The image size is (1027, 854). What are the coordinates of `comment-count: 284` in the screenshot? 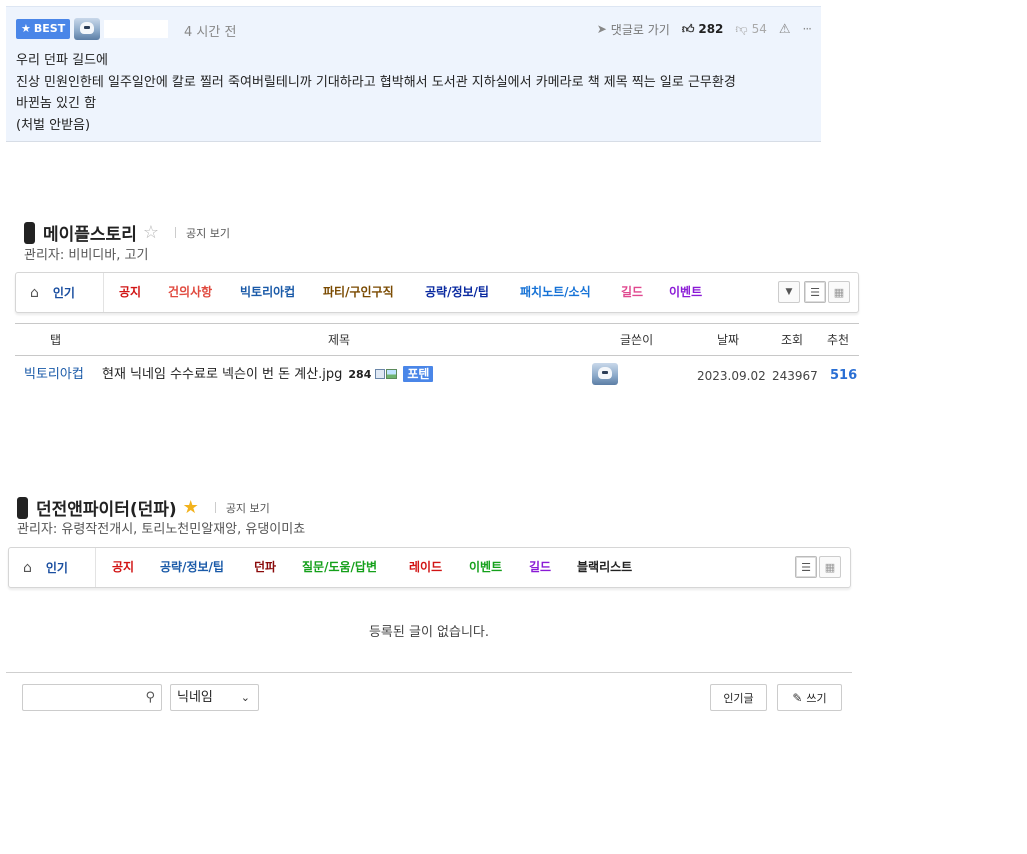 It's located at (359, 374).